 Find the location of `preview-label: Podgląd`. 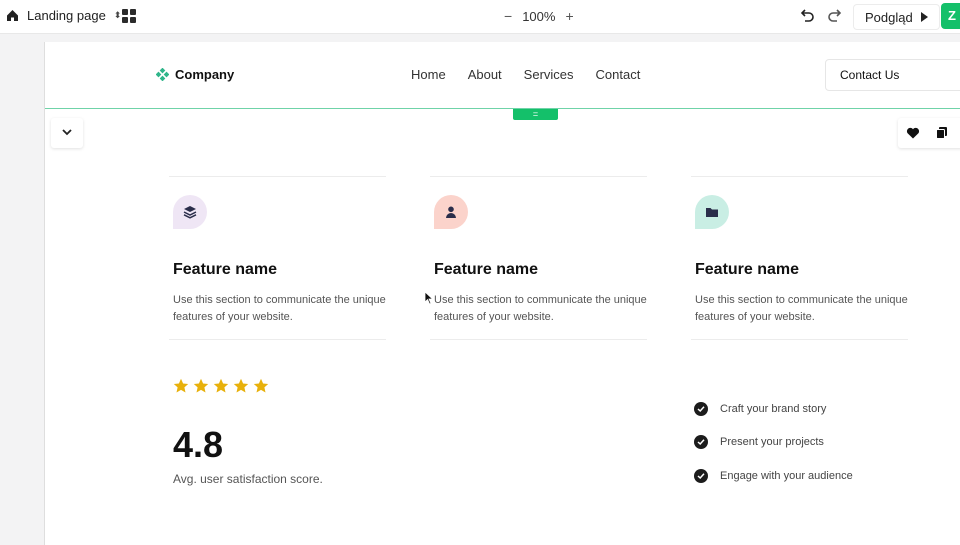

preview-label: Podgląd is located at coordinates (889, 17).